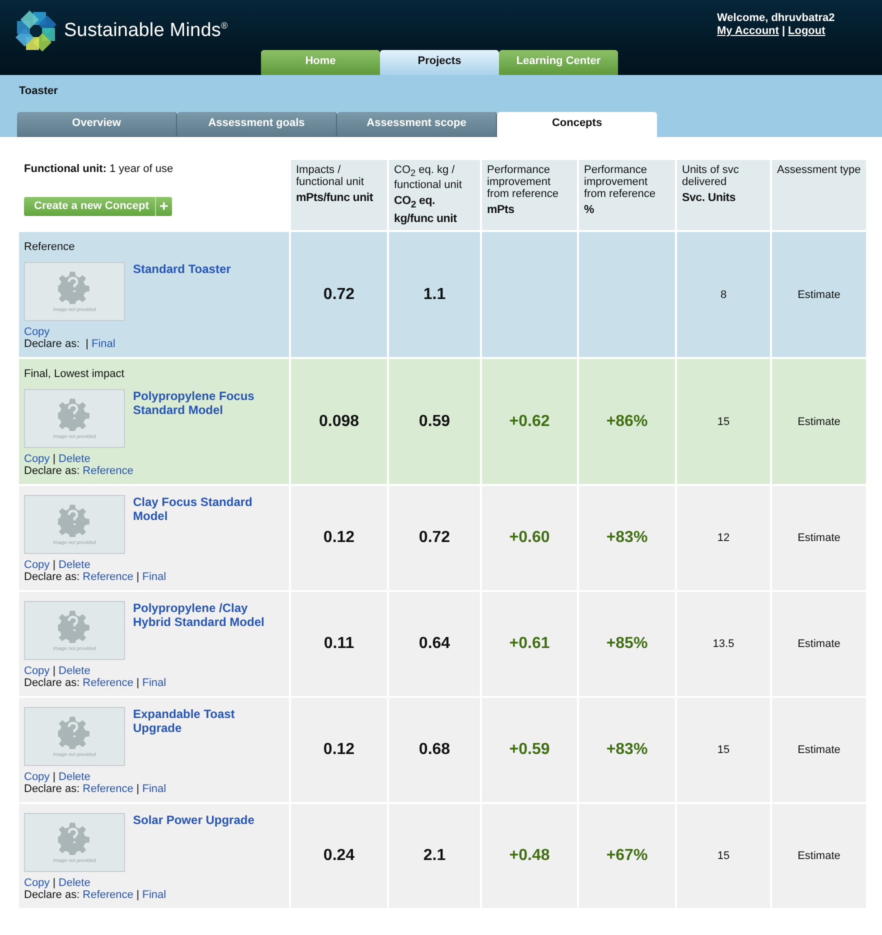 Image resolution: width=882 pixels, height=935 pixels. What do you see at coordinates (529, 855) in the screenshot?
I see `table-cell: +0.48` at bounding box center [529, 855].